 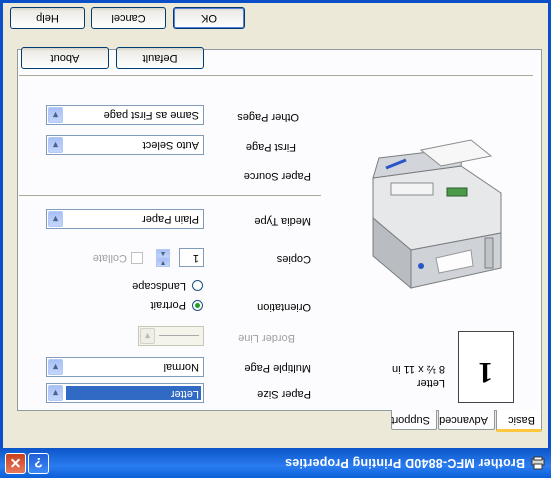 What do you see at coordinates (268, 117) in the screenshot?
I see `other-pages-label: Other Pages` at bounding box center [268, 117].